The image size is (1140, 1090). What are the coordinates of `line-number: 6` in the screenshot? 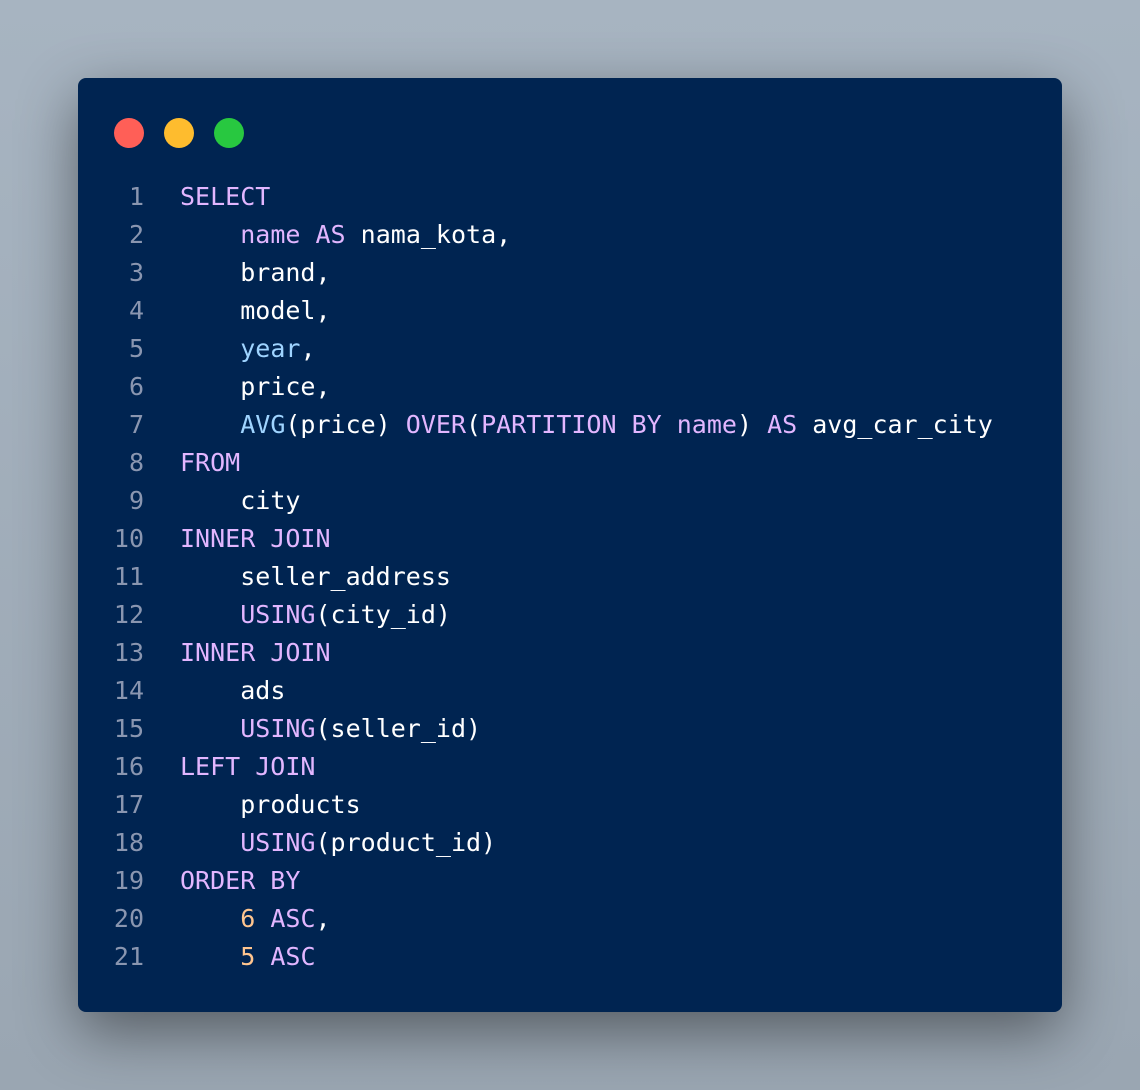 It's located at (136, 386).